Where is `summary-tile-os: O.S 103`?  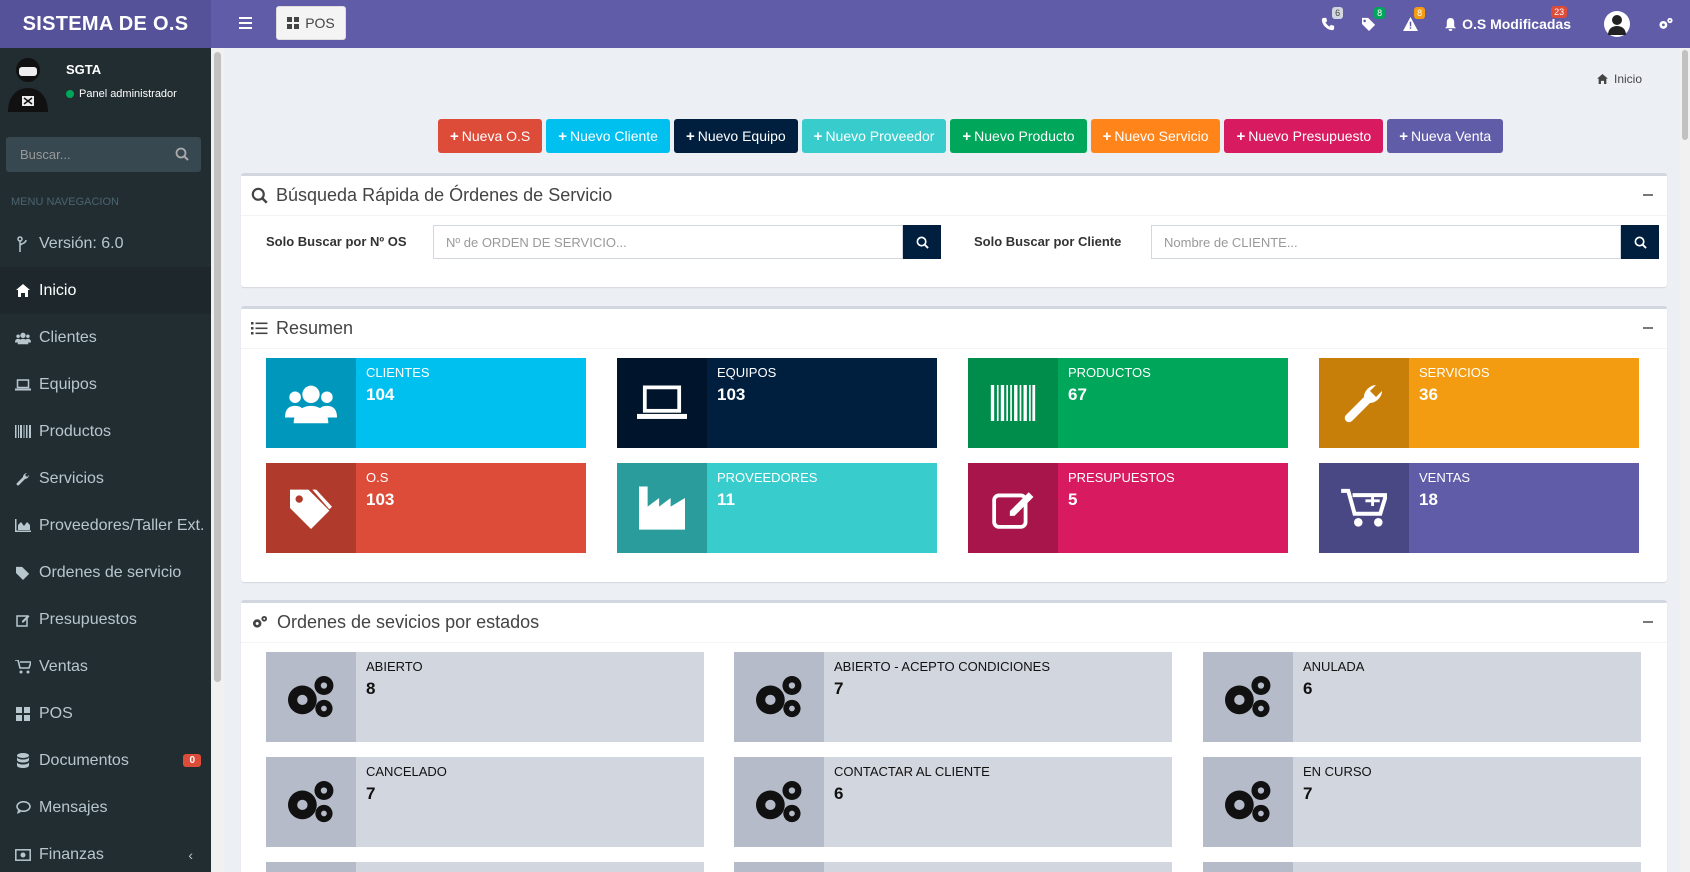 summary-tile-os: O.S 103 is located at coordinates (426, 508).